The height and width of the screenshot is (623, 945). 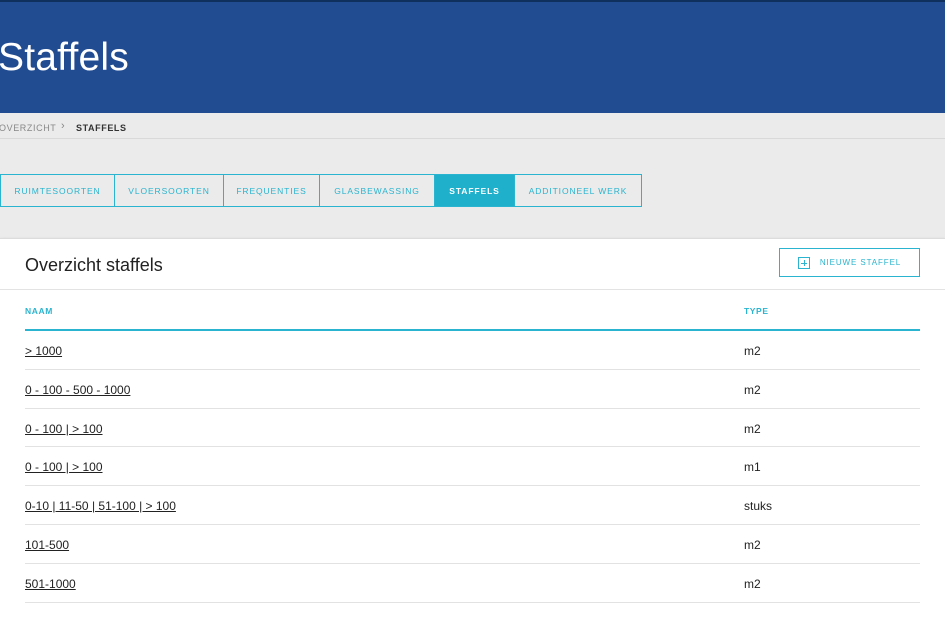 I want to click on staffel-name-link: 0 - 100 - 500 - 1000, so click(x=77, y=390).